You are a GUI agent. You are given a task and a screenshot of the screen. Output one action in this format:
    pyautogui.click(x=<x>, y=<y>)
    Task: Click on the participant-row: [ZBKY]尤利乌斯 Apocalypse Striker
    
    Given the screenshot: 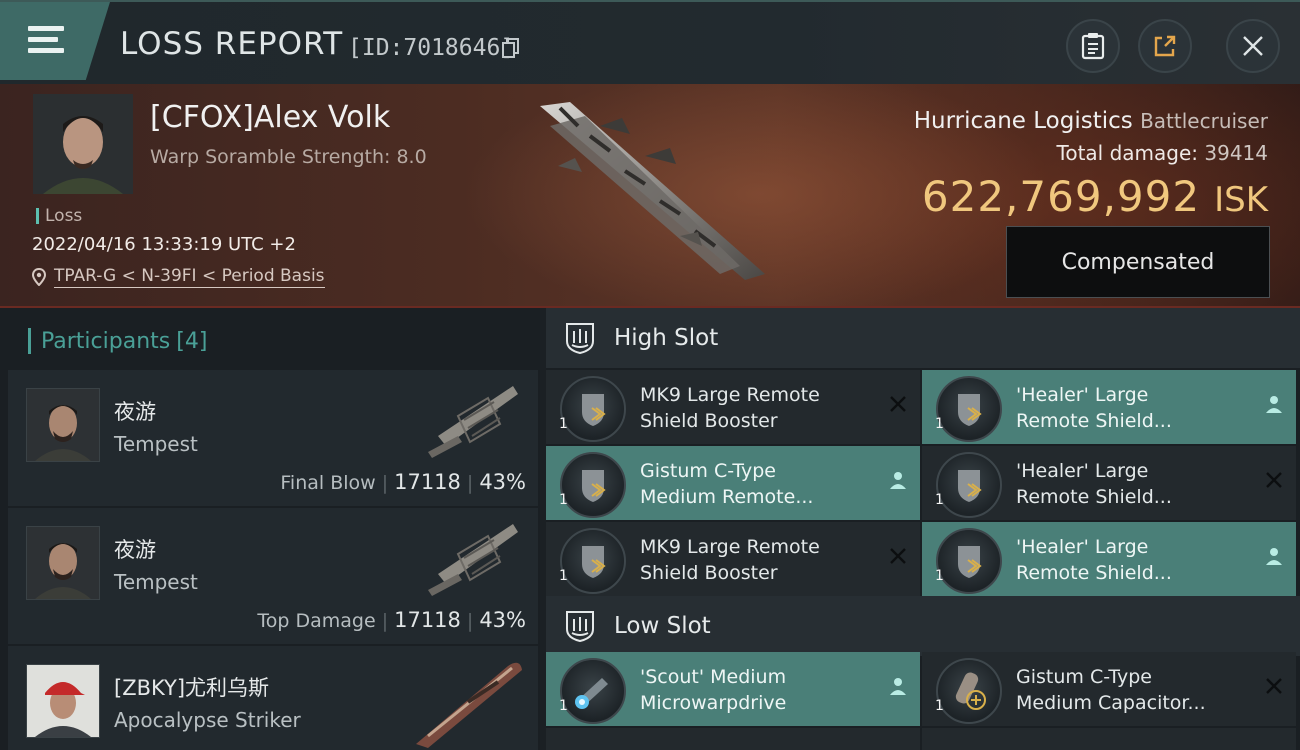 What is the action you would take?
    pyautogui.click(x=273, y=698)
    